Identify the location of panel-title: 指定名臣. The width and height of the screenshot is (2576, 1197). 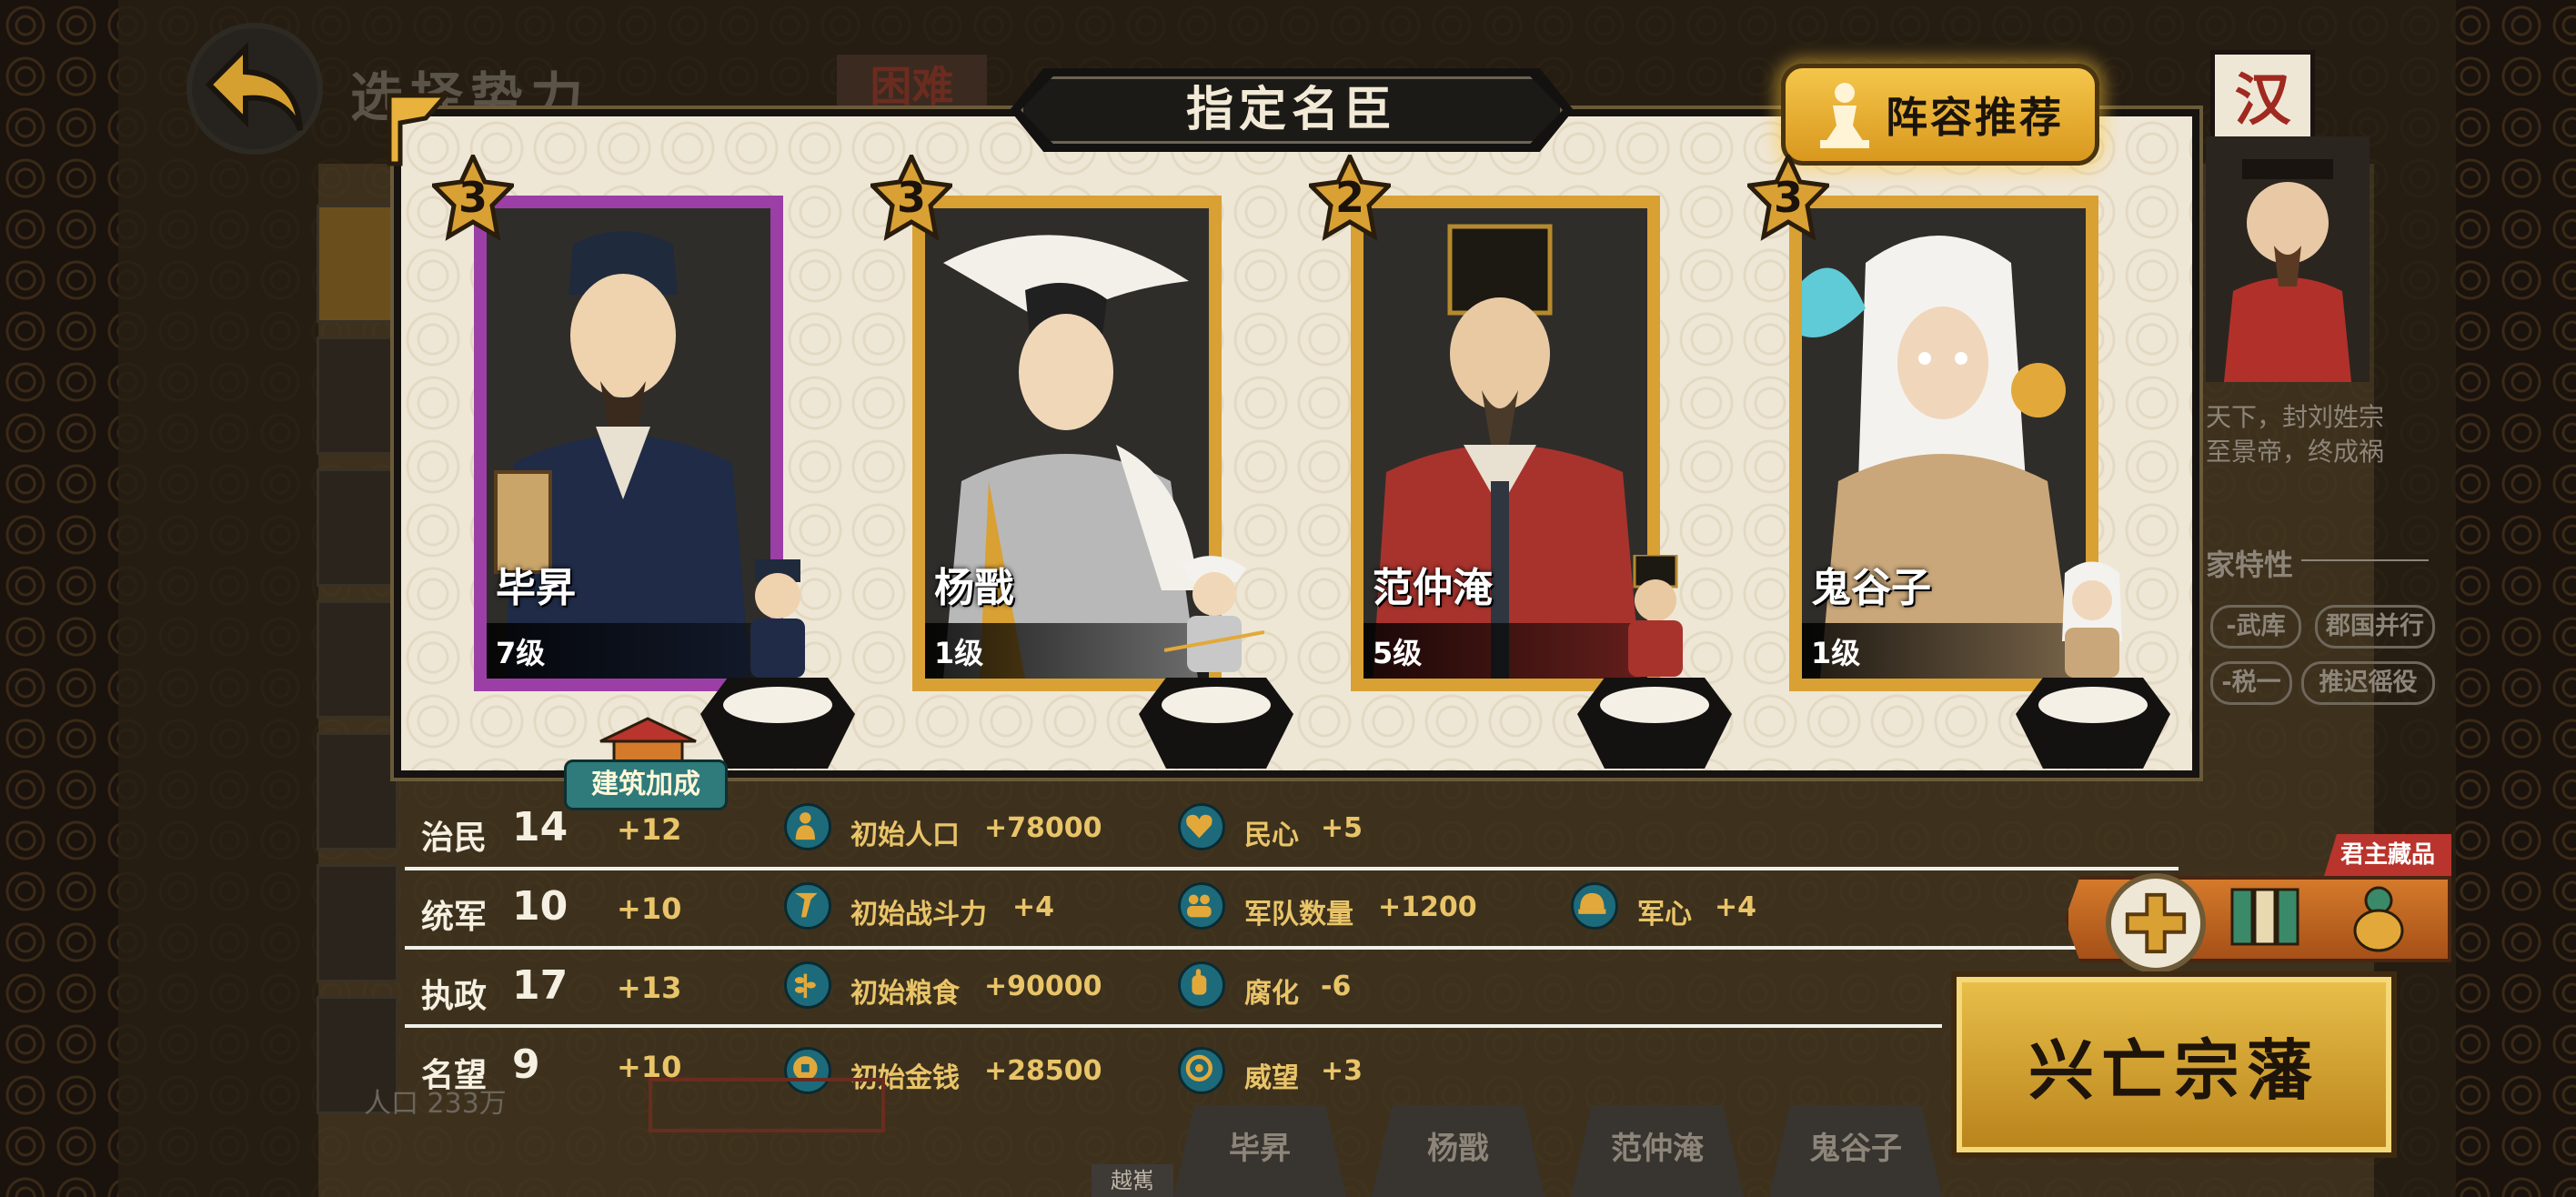
(1291, 110).